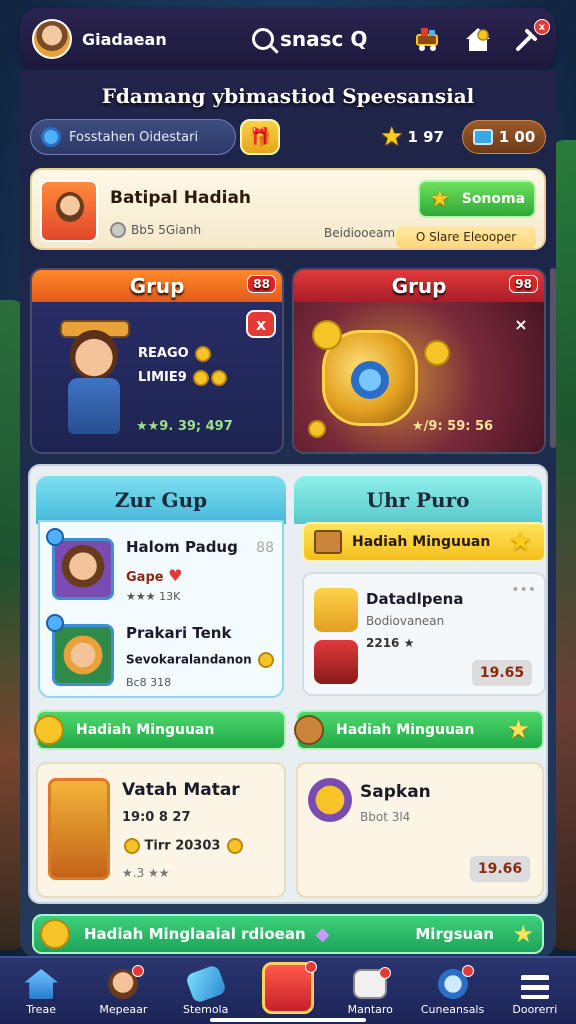 Image resolution: width=576 pixels, height=1024 pixels. I want to click on friend-status: Sevokaralandanon, so click(200, 660).